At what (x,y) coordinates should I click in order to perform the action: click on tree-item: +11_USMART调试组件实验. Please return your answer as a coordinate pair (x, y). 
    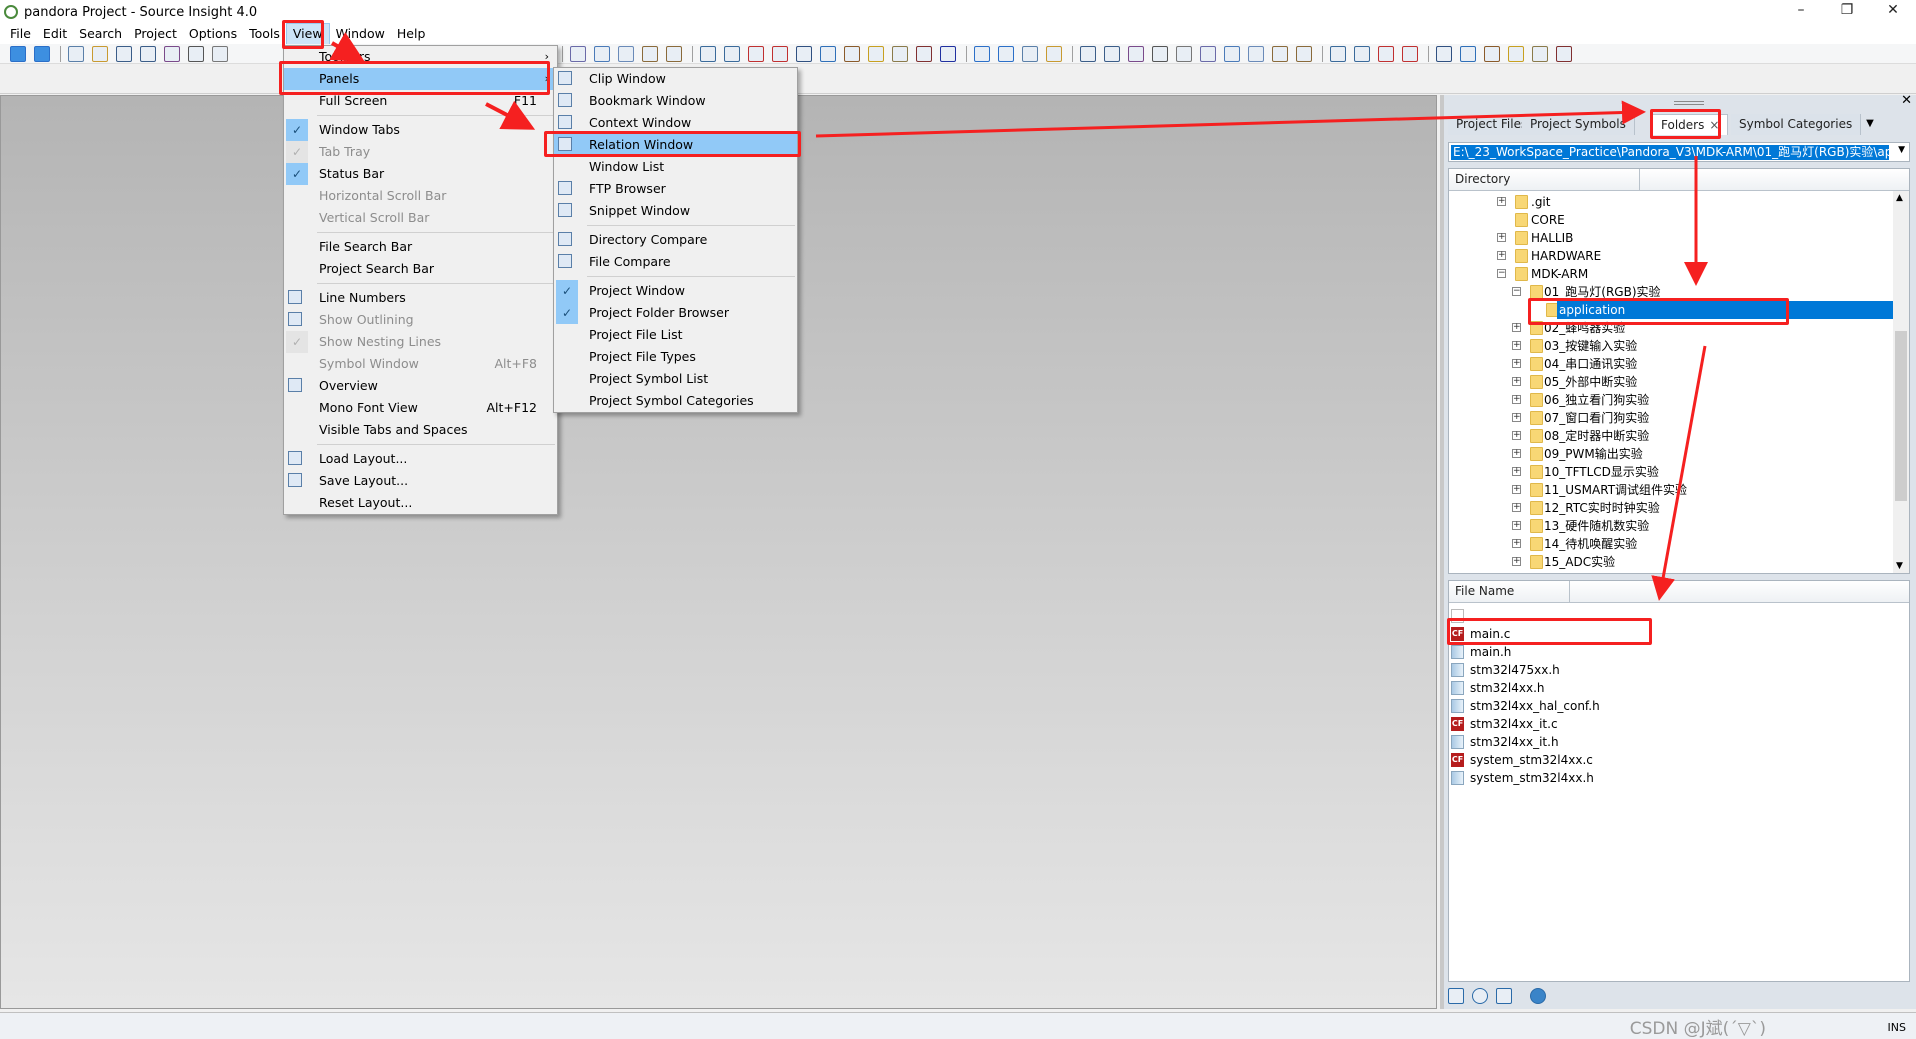
    Looking at the image, I should click on (1671, 490).